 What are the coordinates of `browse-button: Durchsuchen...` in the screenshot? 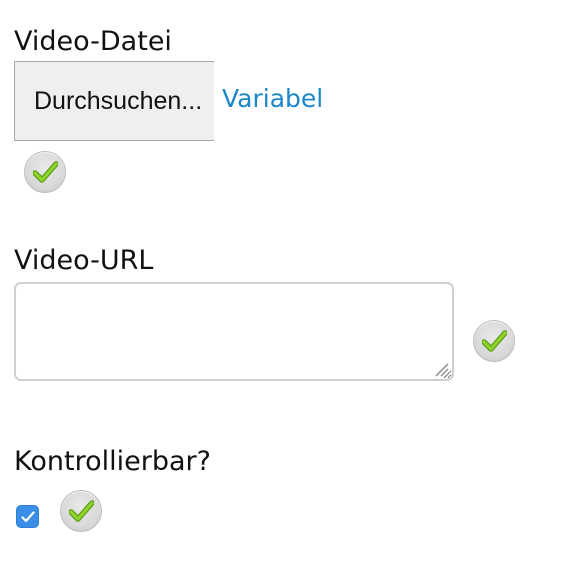 It's located at (114, 101).